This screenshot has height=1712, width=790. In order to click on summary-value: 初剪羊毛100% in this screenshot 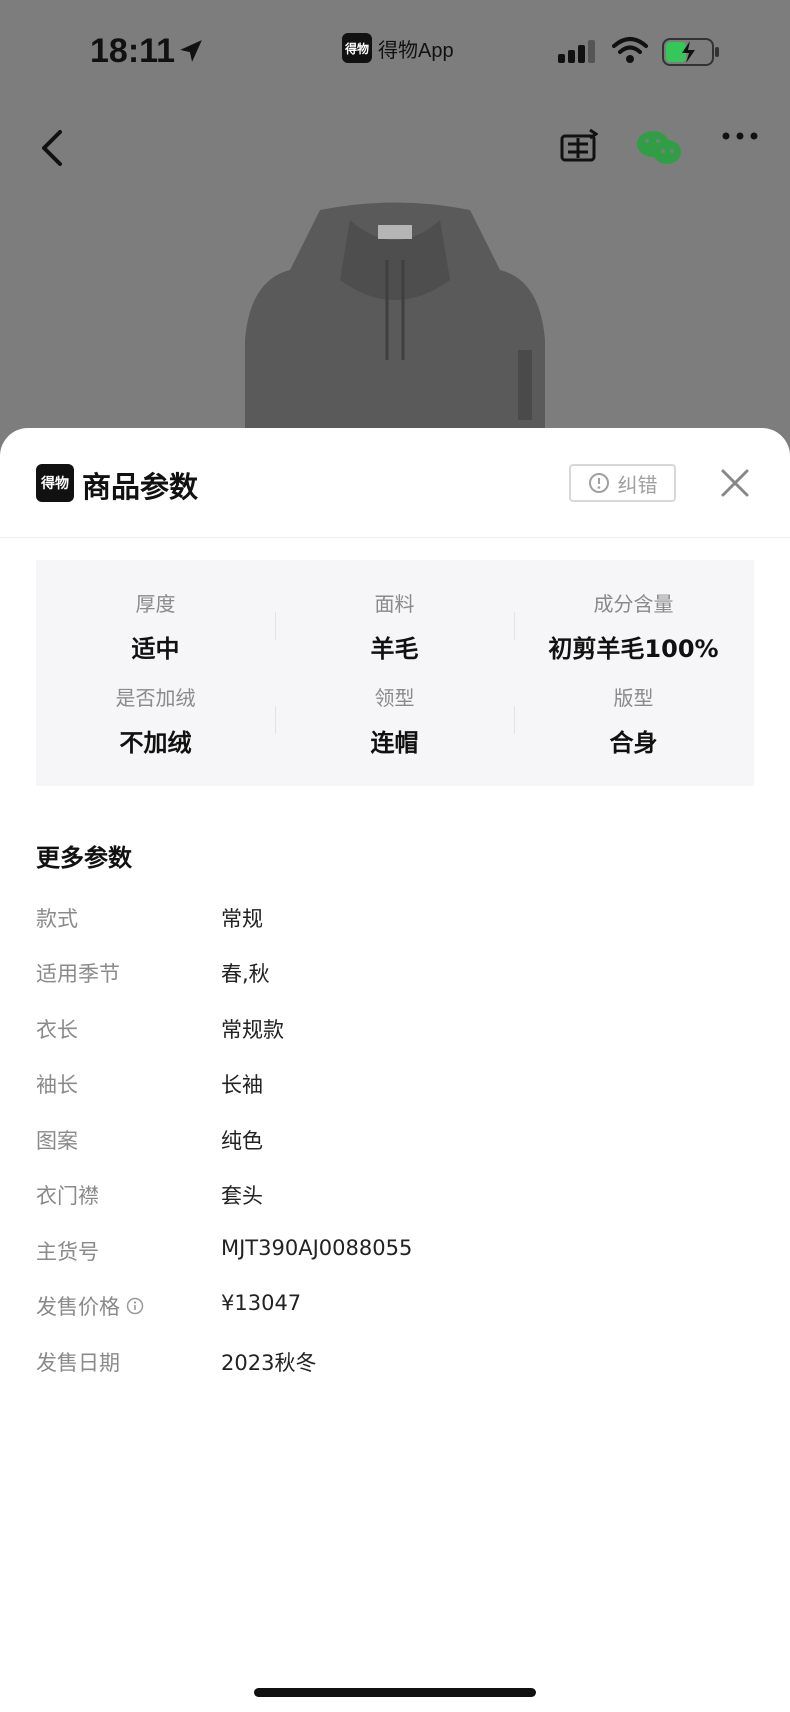, I will do `click(633, 649)`.